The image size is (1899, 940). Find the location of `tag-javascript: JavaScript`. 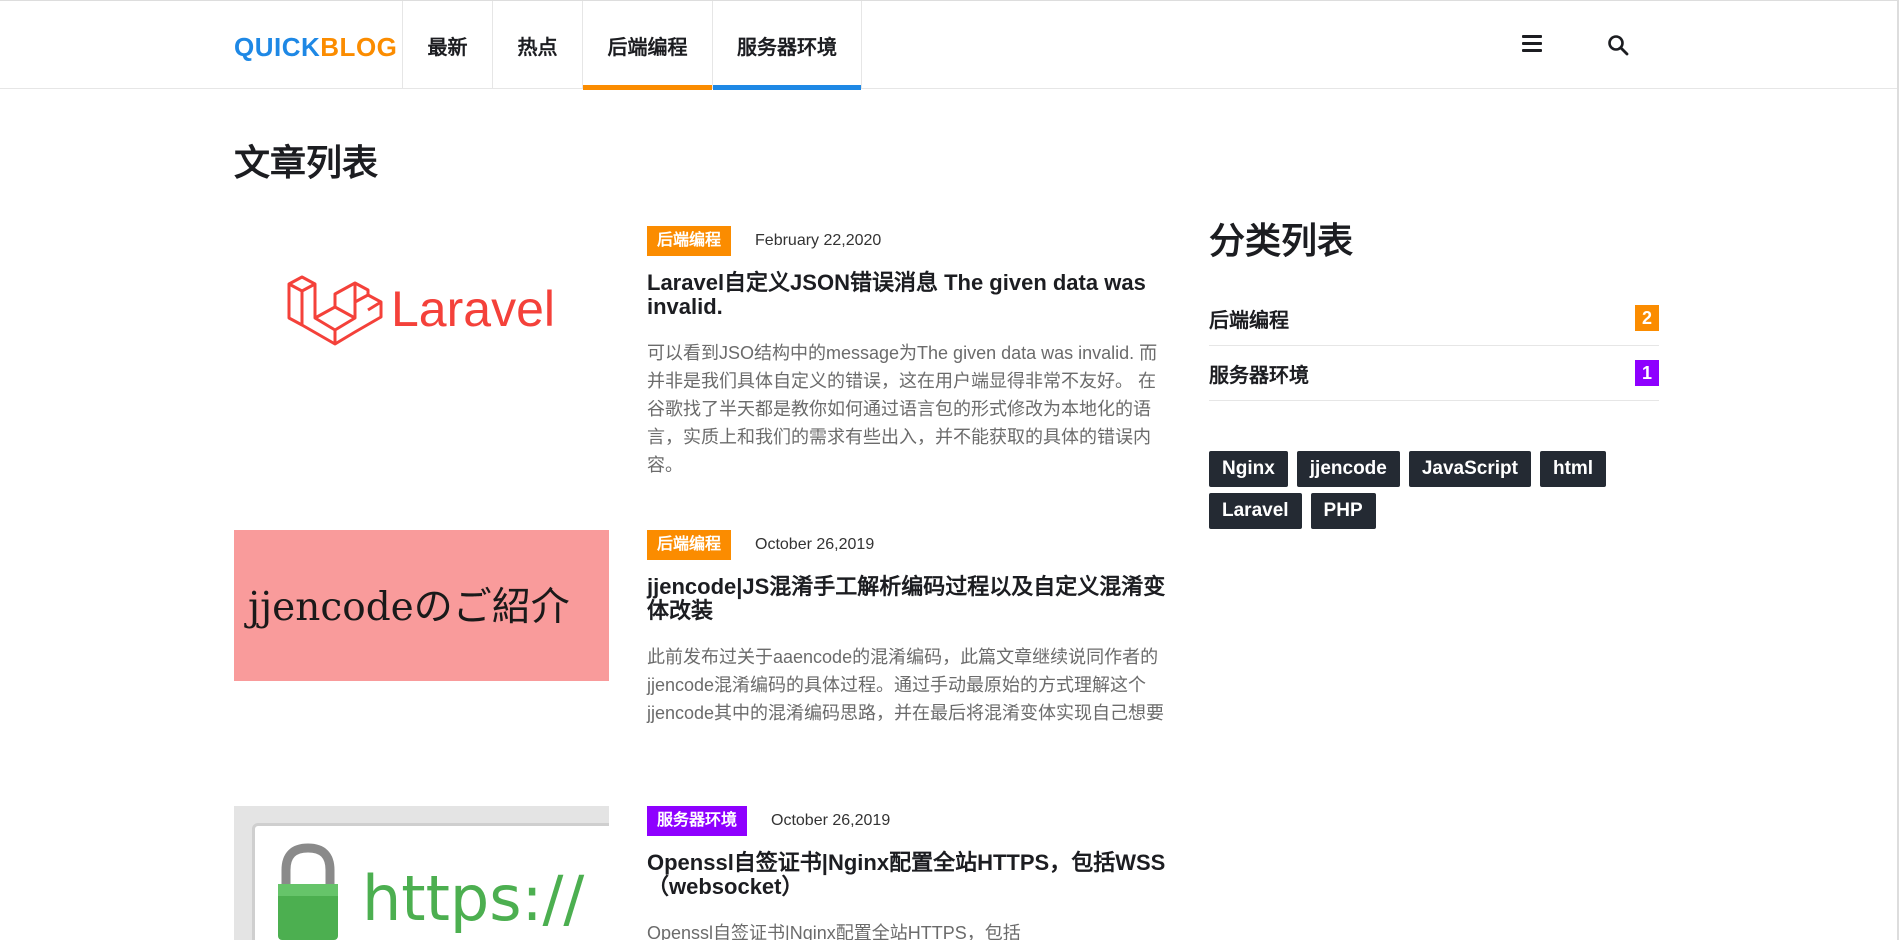

tag-javascript: JavaScript is located at coordinates (1469, 469).